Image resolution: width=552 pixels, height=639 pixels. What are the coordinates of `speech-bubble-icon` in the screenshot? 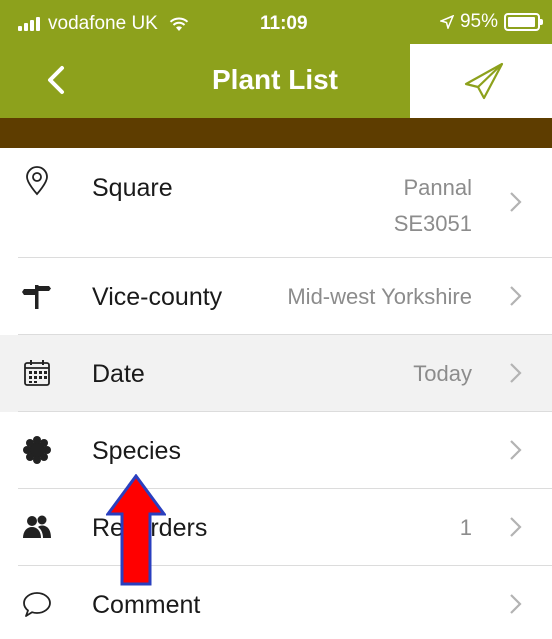 It's located at (37, 604).